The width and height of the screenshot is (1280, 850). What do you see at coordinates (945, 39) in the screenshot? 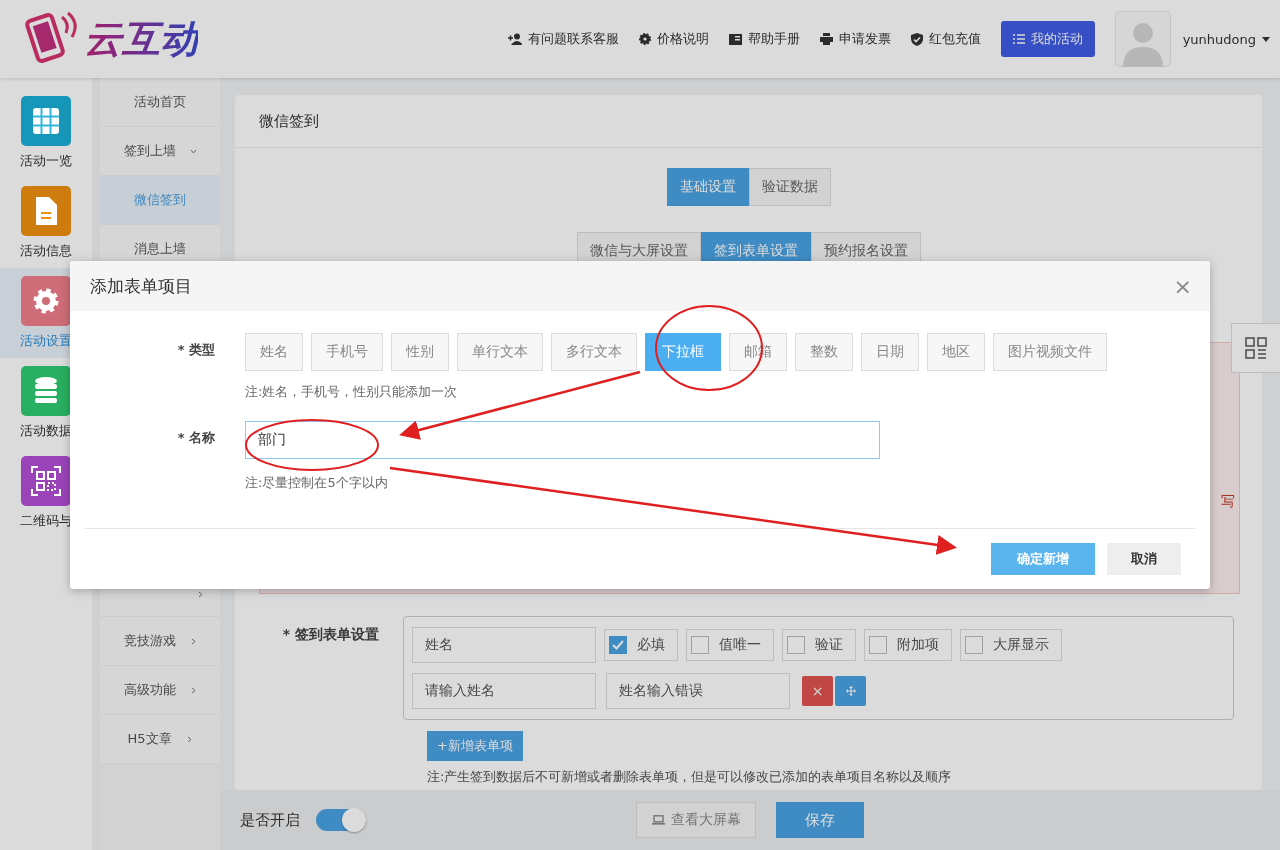
I see `header-link: 红包充值` at bounding box center [945, 39].